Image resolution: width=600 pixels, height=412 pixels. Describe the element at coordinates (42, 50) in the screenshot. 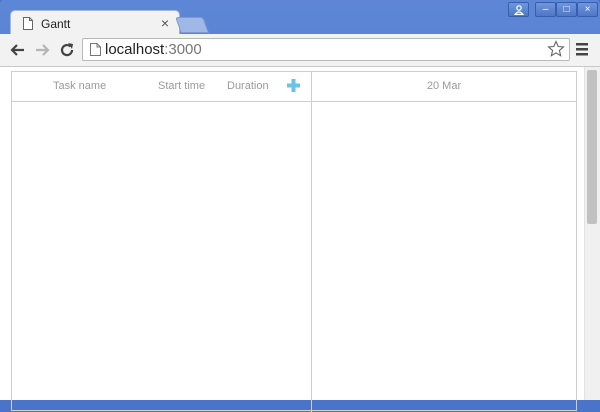

I see `forward-arrow-icon` at that location.